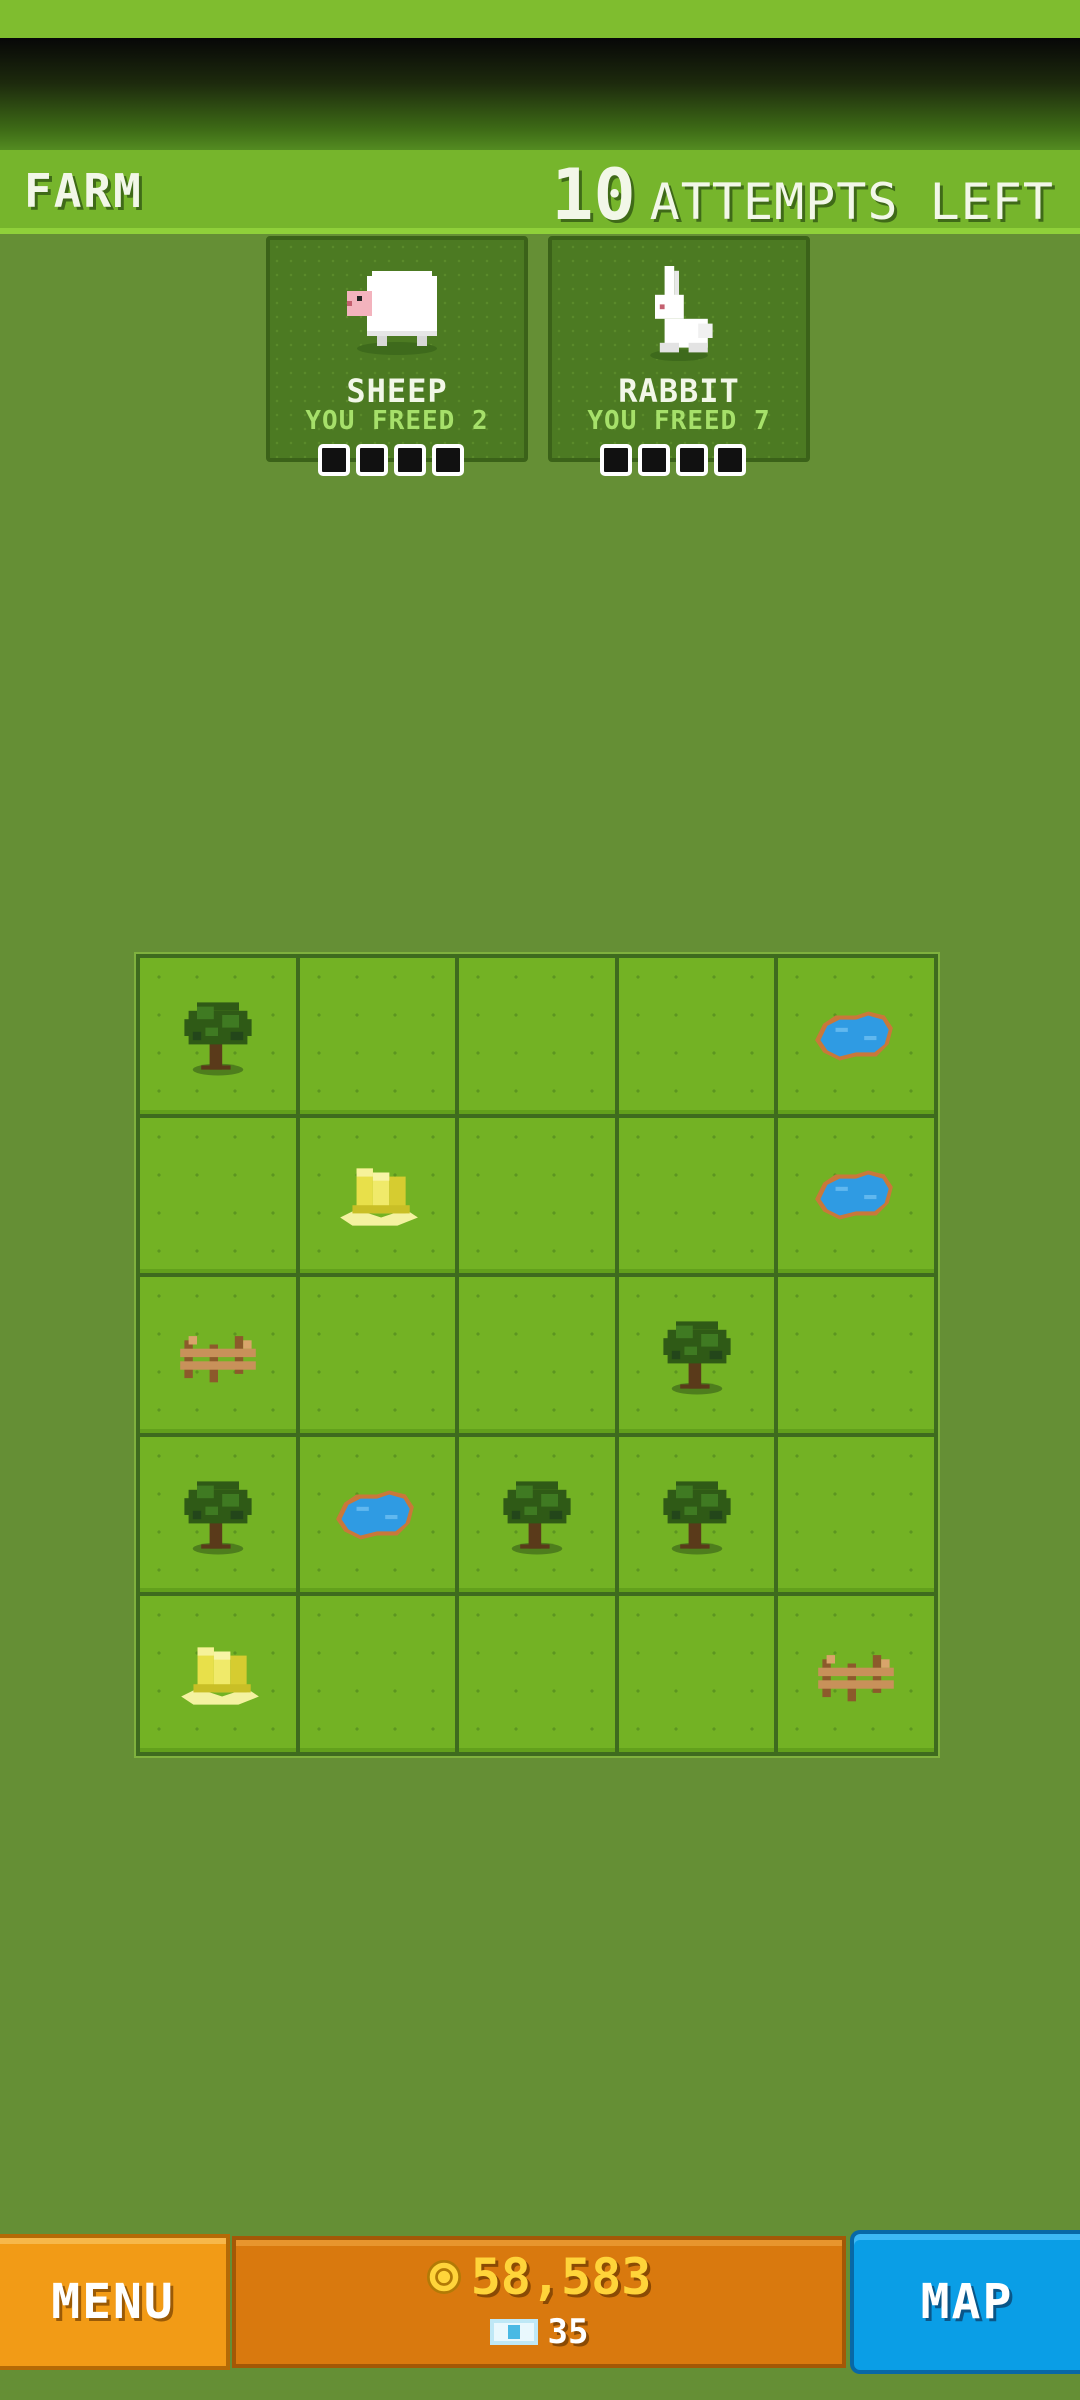  I want to click on gem-balance: 35, so click(539, 2332).